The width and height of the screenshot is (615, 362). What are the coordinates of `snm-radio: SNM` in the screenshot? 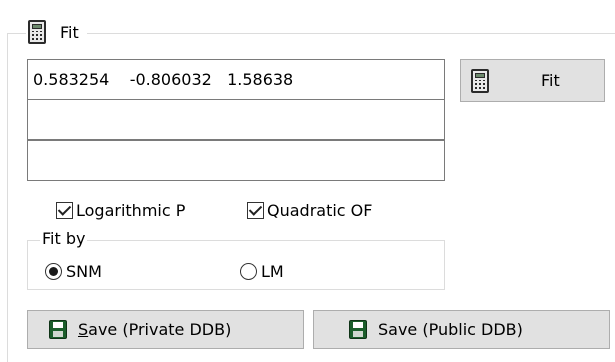 It's located at (73, 271).